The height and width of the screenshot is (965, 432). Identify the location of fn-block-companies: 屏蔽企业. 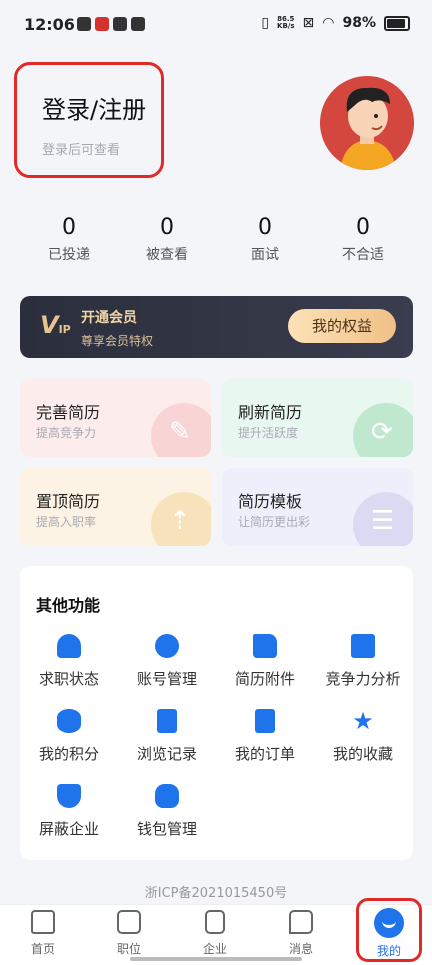
(69, 811).